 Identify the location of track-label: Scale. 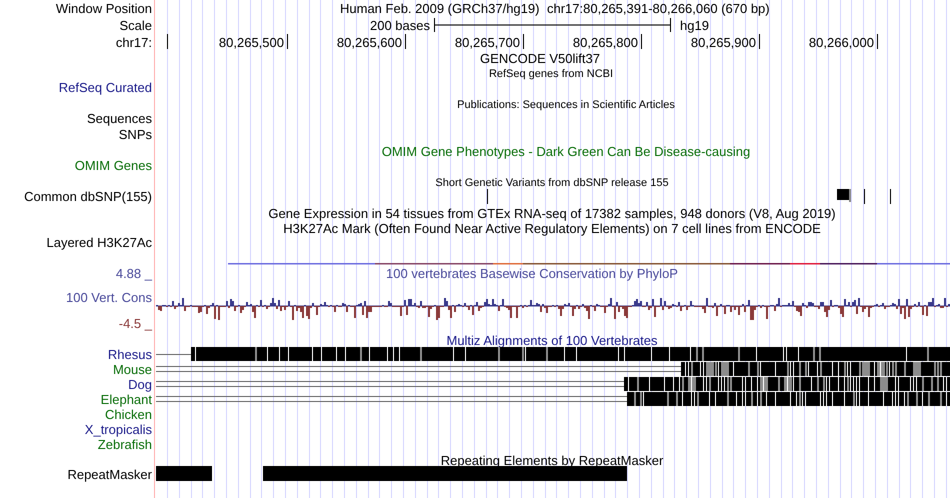
(135, 25).